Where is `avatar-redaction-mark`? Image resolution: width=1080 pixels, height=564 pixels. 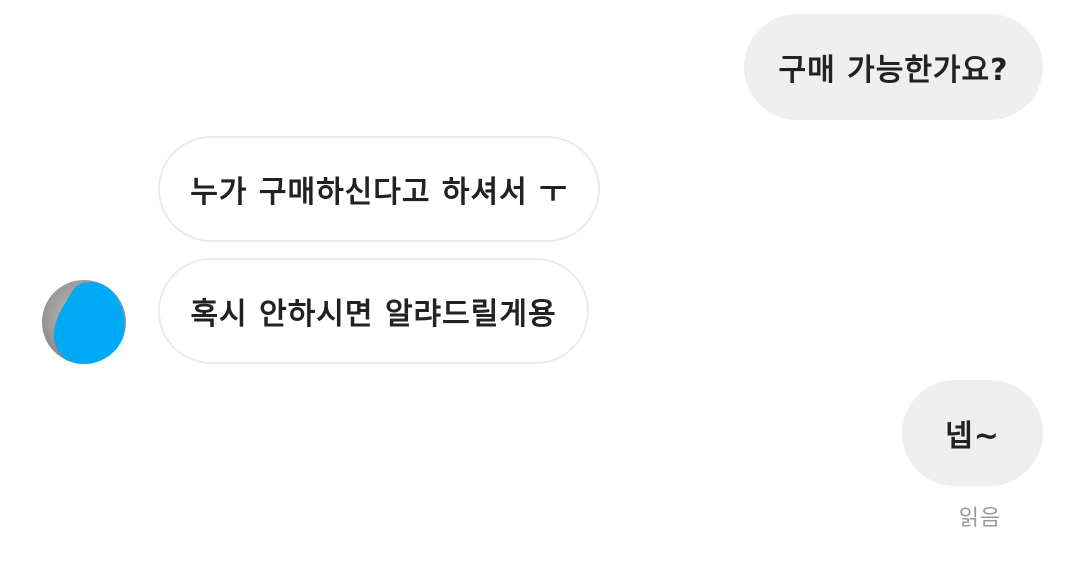 avatar-redaction-mark is located at coordinates (89, 323).